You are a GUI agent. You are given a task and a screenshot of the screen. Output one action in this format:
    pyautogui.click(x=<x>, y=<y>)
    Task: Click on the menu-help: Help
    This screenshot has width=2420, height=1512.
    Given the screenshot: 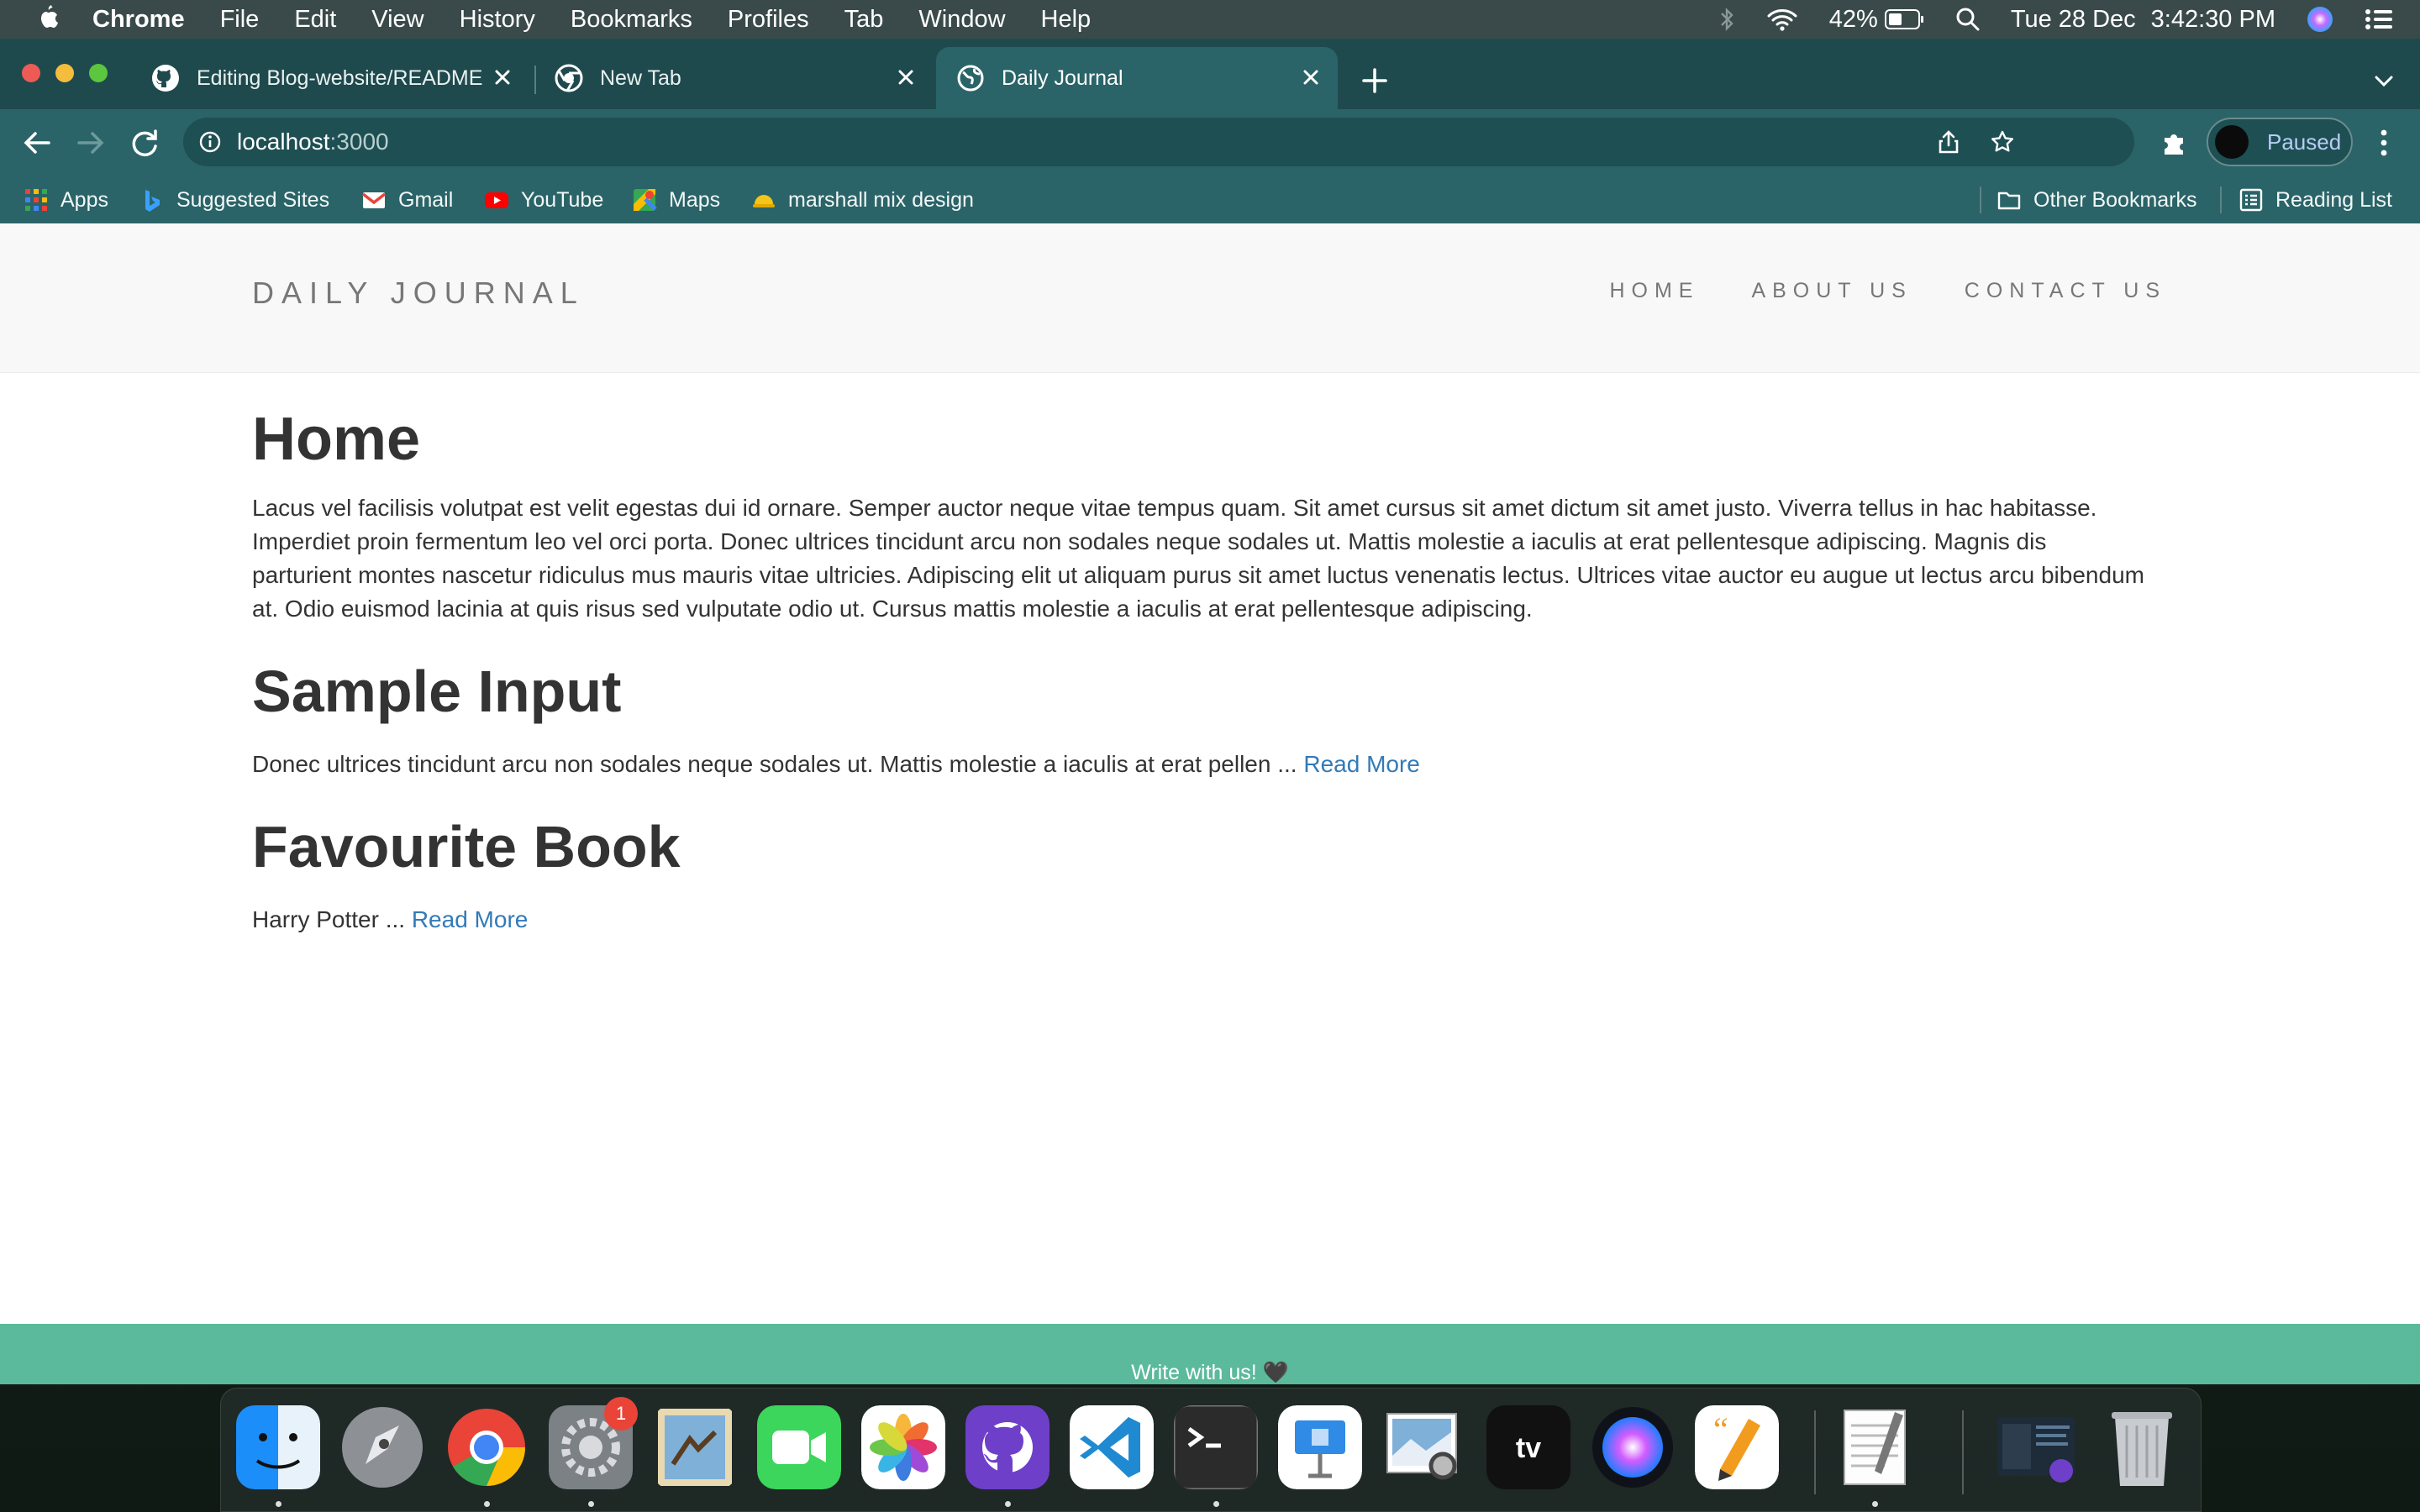 What is the action you would take?
    pyautogui.click(x=1066, y=20)
    